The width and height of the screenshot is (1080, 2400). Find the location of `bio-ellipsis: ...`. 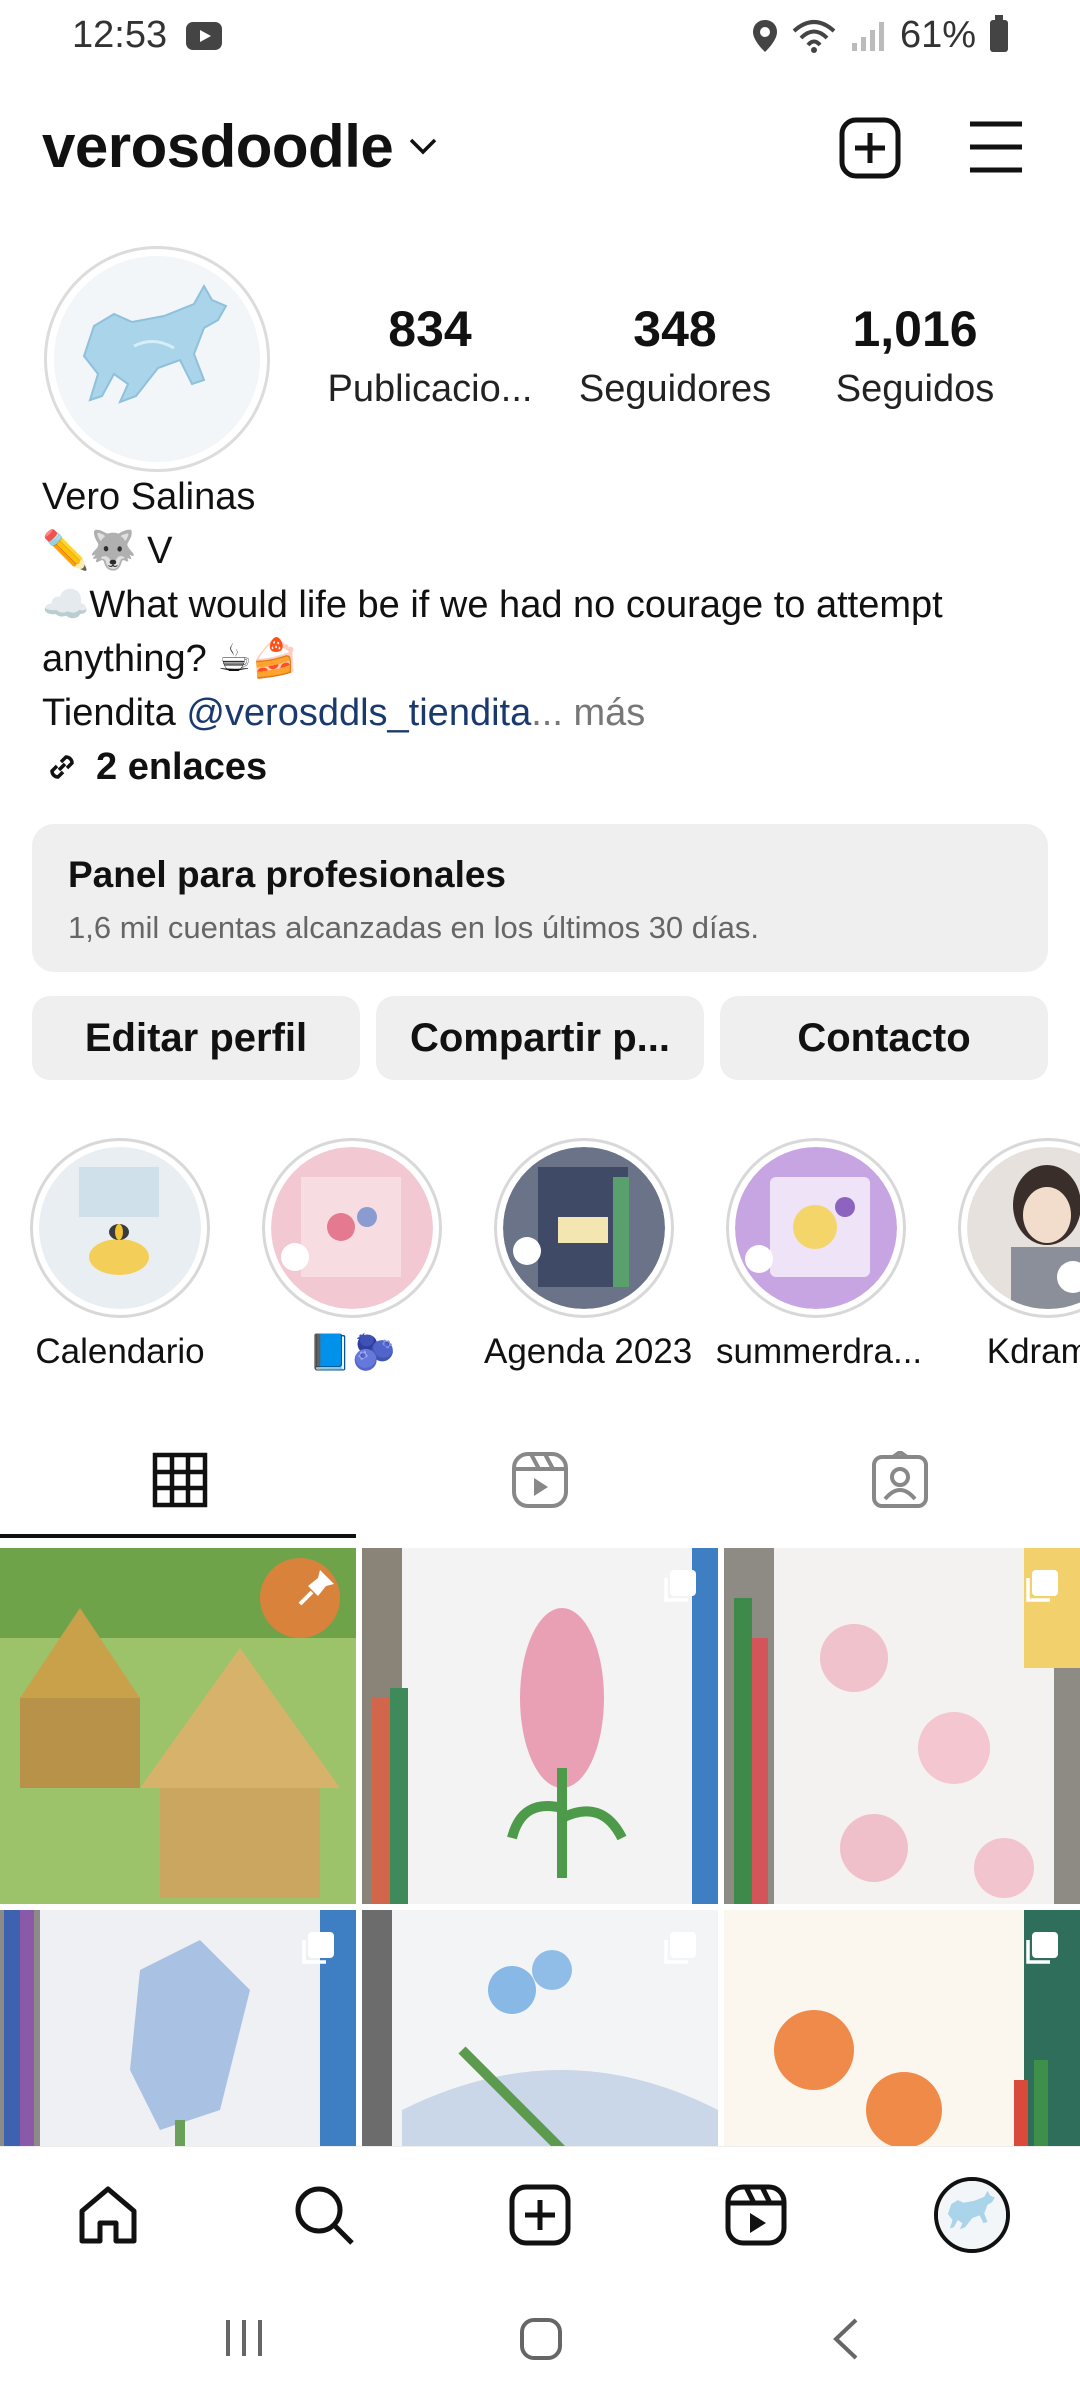

bio-ellipsis: ... is located at coordinates (547, 713).